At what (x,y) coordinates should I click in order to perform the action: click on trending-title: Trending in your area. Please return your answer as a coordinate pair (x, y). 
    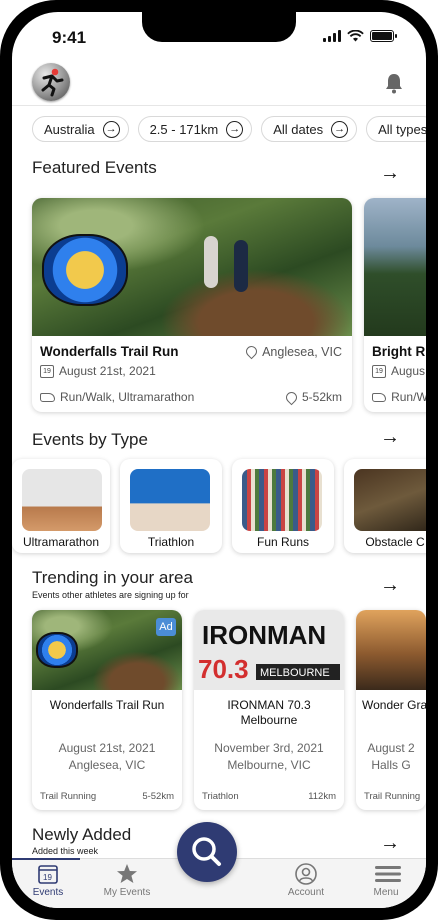
    Looking at the image, I should click on (112, 577).